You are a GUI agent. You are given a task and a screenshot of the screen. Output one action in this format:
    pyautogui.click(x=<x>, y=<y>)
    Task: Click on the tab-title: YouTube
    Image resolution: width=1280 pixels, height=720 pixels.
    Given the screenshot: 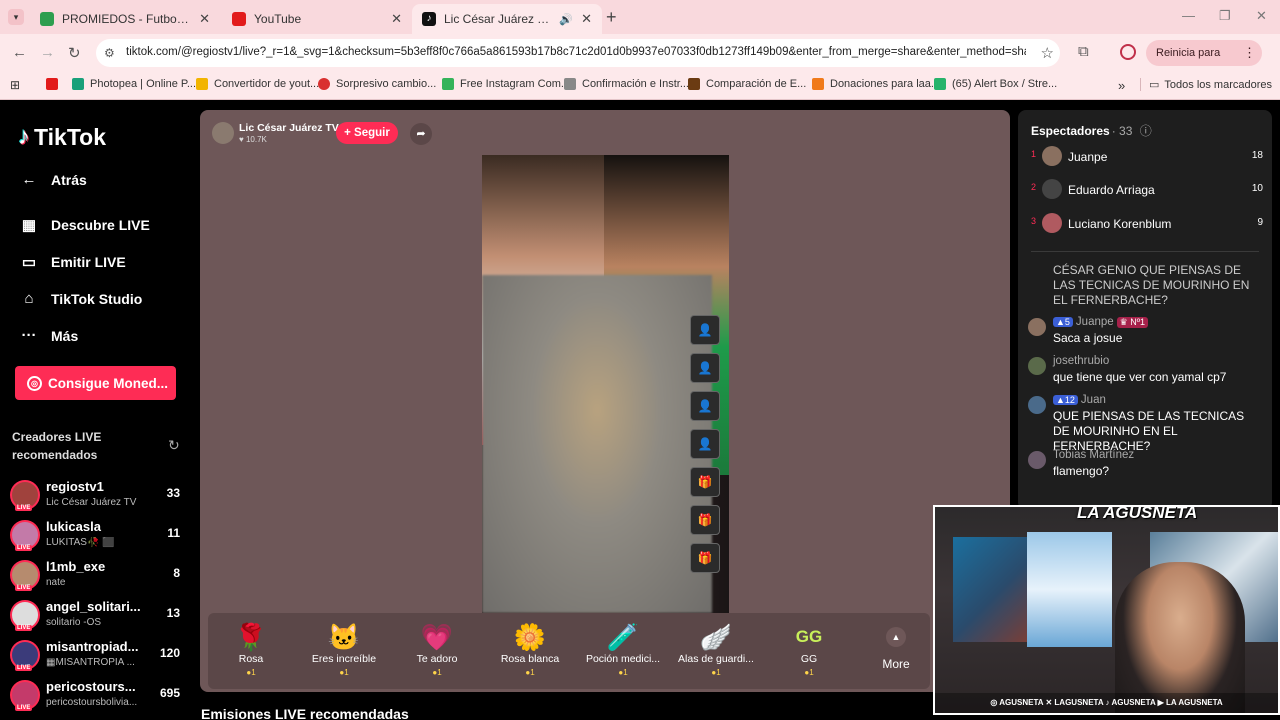 What is the action you would take?
    pyautogui.click(x=278, y=19)
    